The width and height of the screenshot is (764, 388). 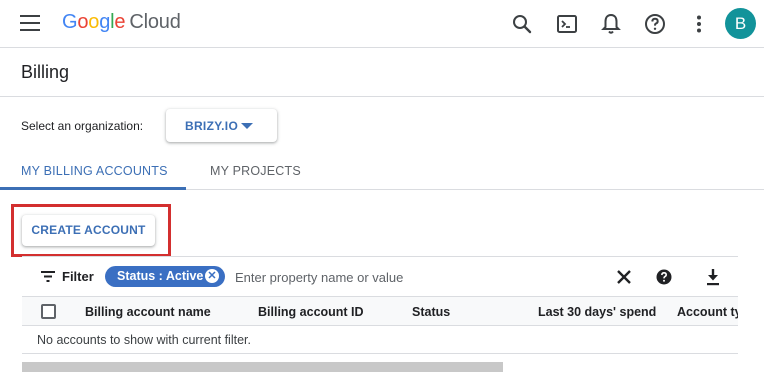 What do you see at coordinates (160, 276) in the screenshot?
I see `chip-label: Status : Active` at bounding box center [160, 276].